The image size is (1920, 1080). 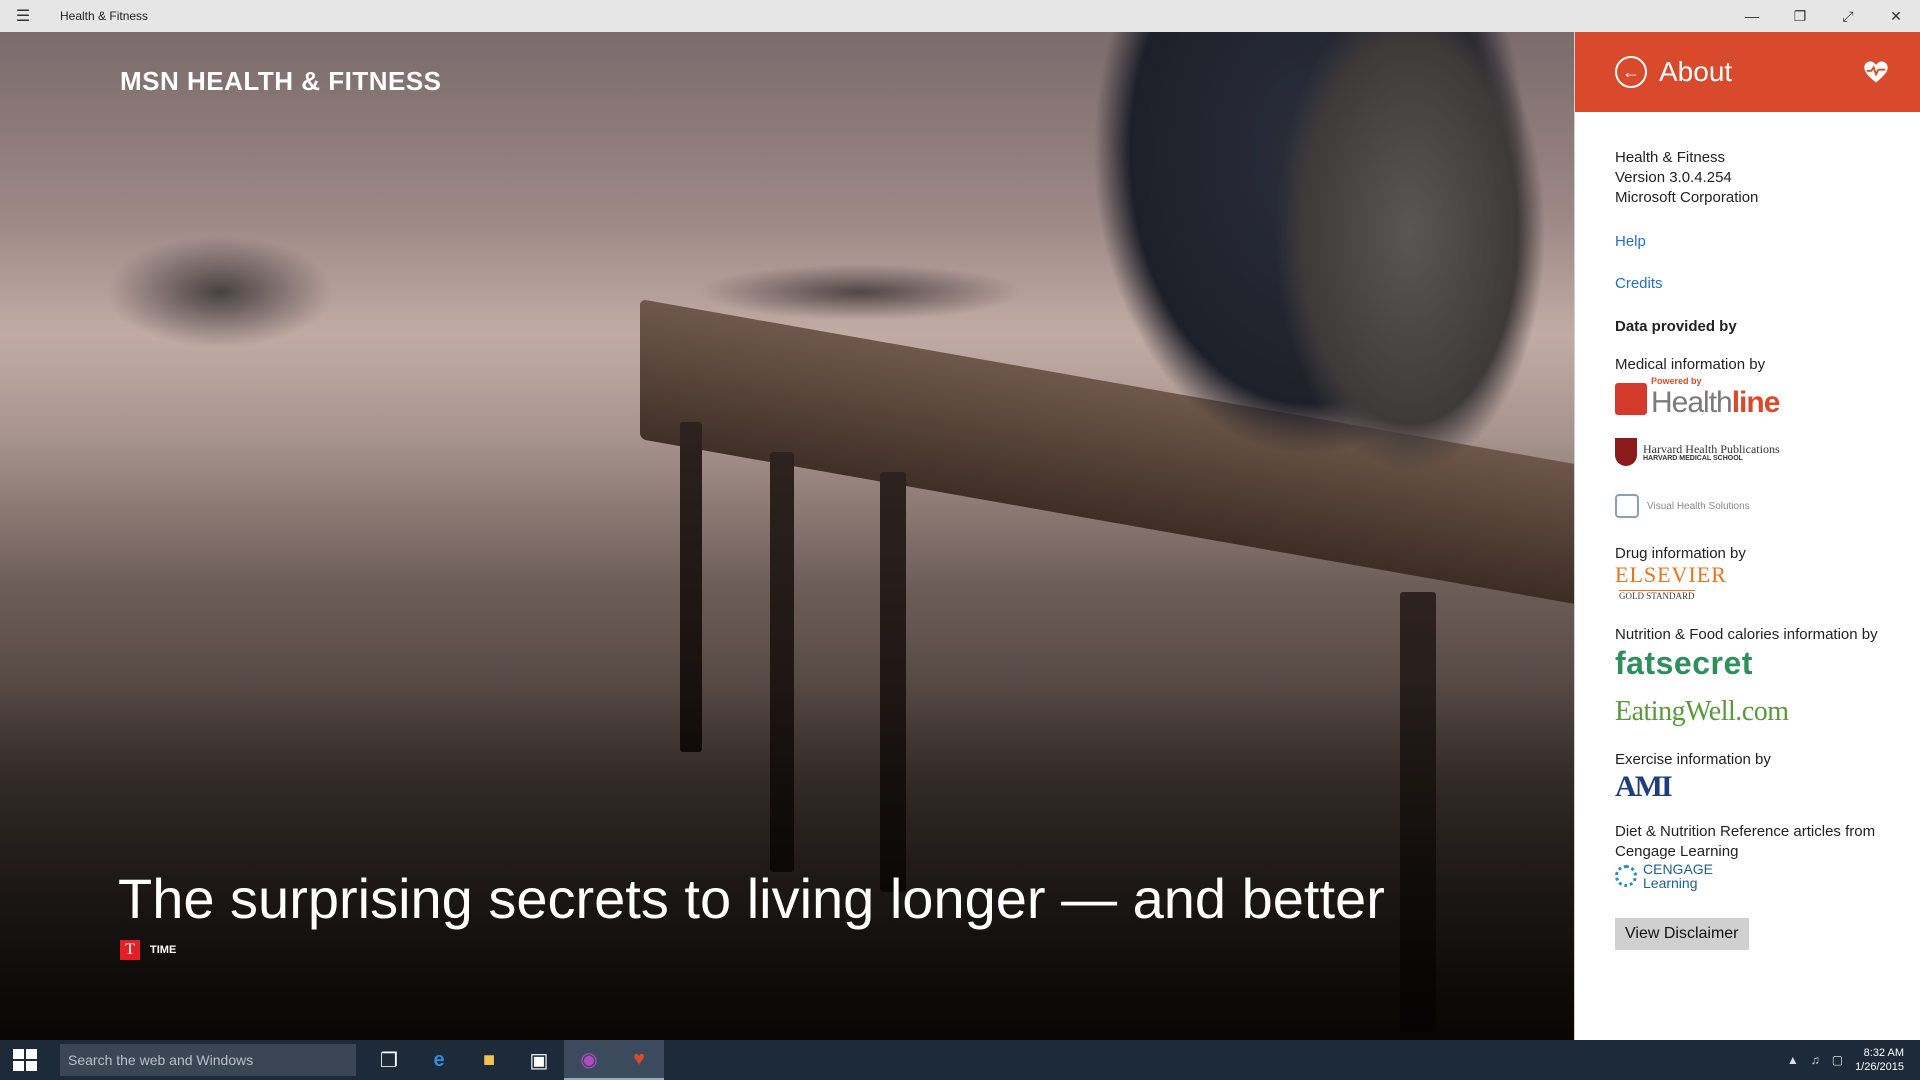 I want to click on taskbar-clock: 8:32 AM 1/26/2015, so click(x=1879, y=1060).